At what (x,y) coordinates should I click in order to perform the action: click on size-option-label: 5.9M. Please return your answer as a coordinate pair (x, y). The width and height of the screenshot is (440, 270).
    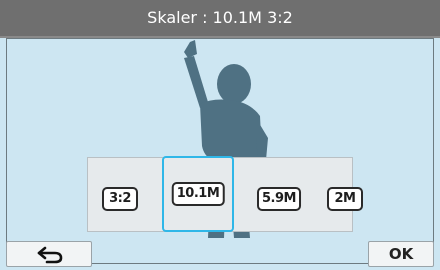
    Looking at the image, I should click on (279, 199).